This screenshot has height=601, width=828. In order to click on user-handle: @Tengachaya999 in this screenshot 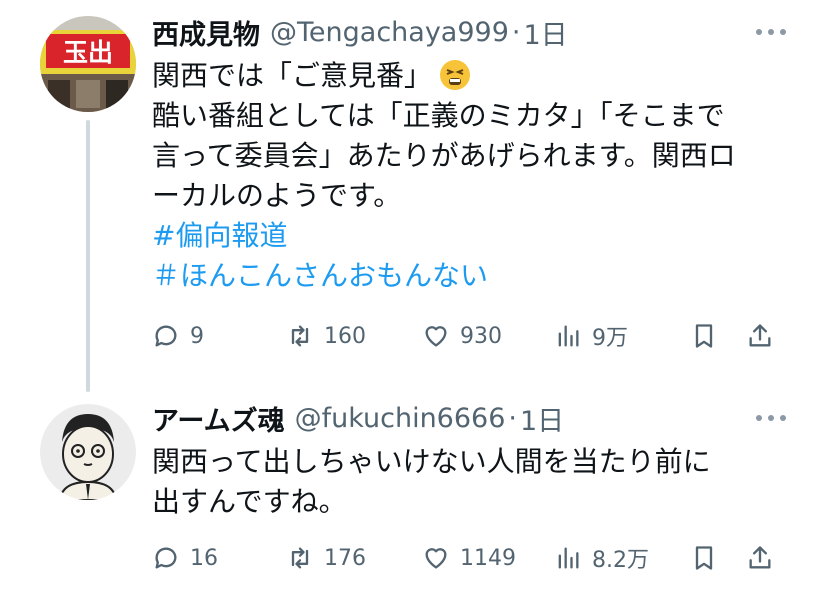, I will do `click(389, 32)`.